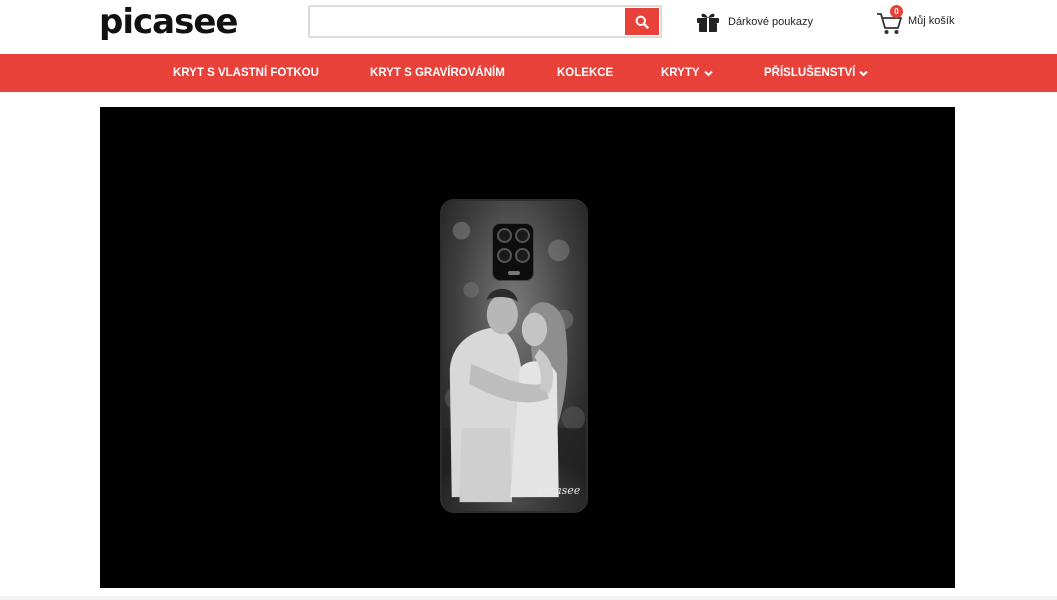  Describe the element at coordinates (931, 21) in the screenshot. I see `cart-label: Můj košík` at that location.